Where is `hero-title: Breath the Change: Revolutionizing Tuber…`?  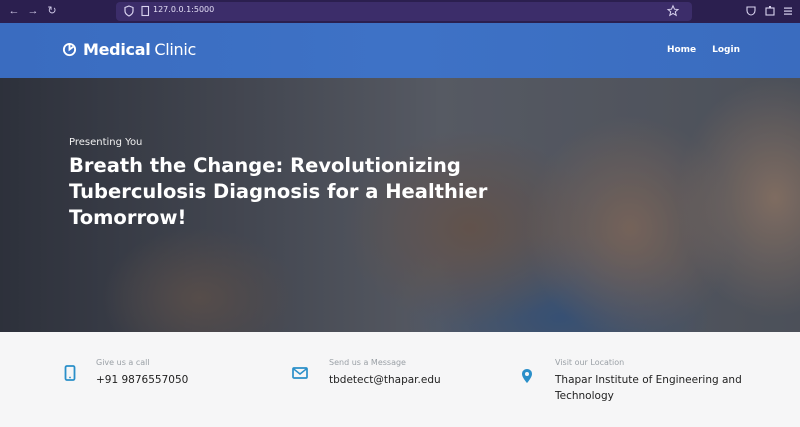
hero-title: Breath the Change: Revolutionizing Tuber… is located at coordinates (278, 191).